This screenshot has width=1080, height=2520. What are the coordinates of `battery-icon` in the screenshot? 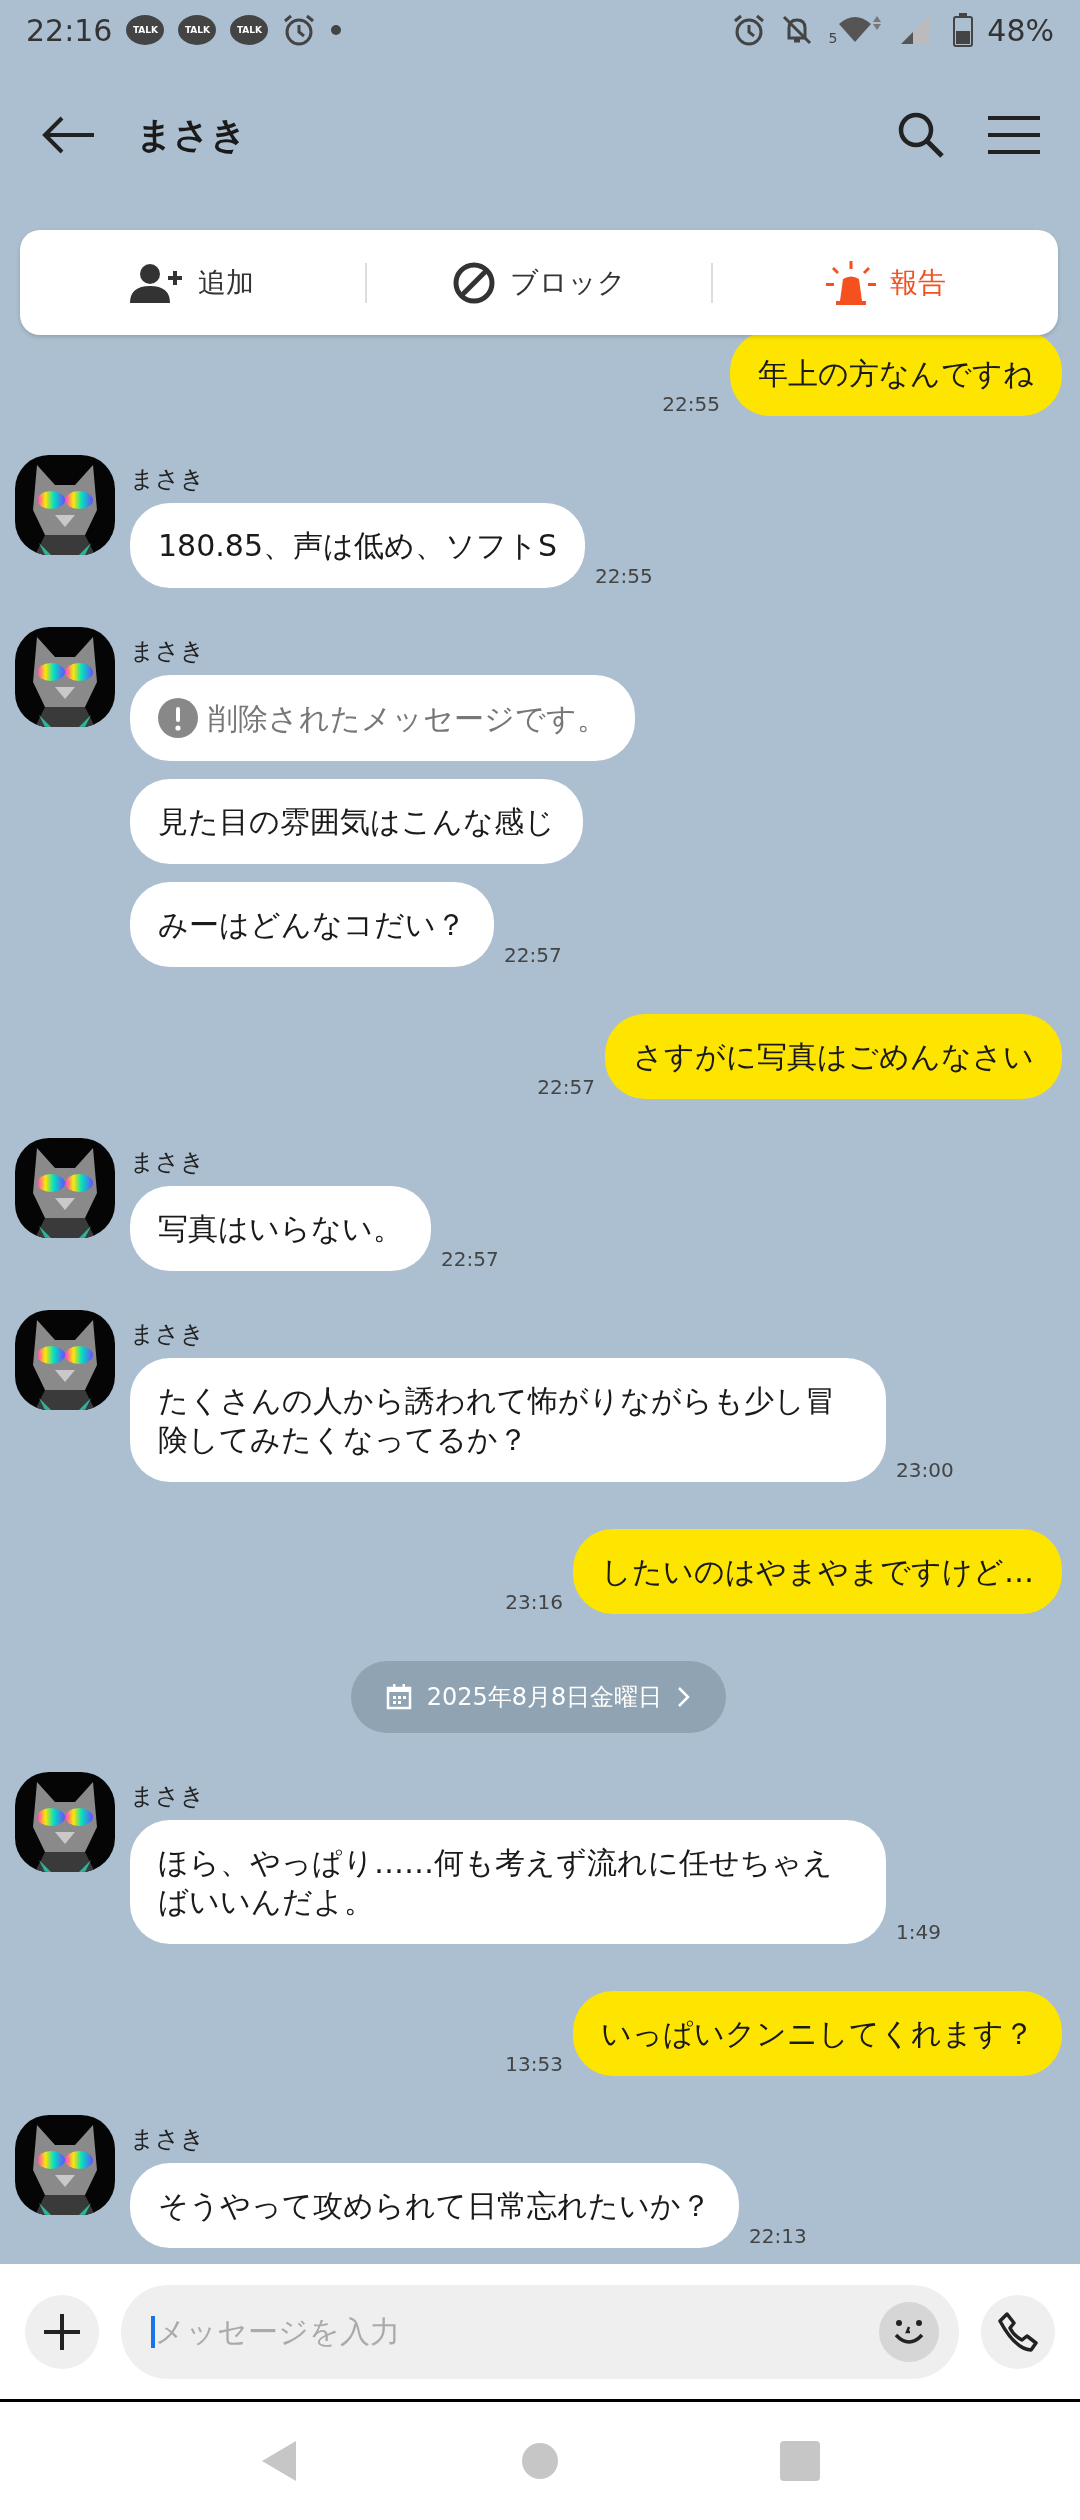 It's located at (963, 30).